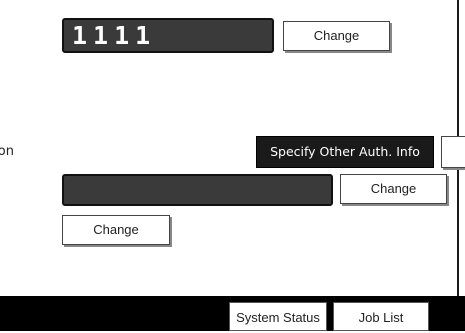 The width and height of the screenshot is (465, 333). I want to click on change-user-code-button: Change, so click(336, 36).